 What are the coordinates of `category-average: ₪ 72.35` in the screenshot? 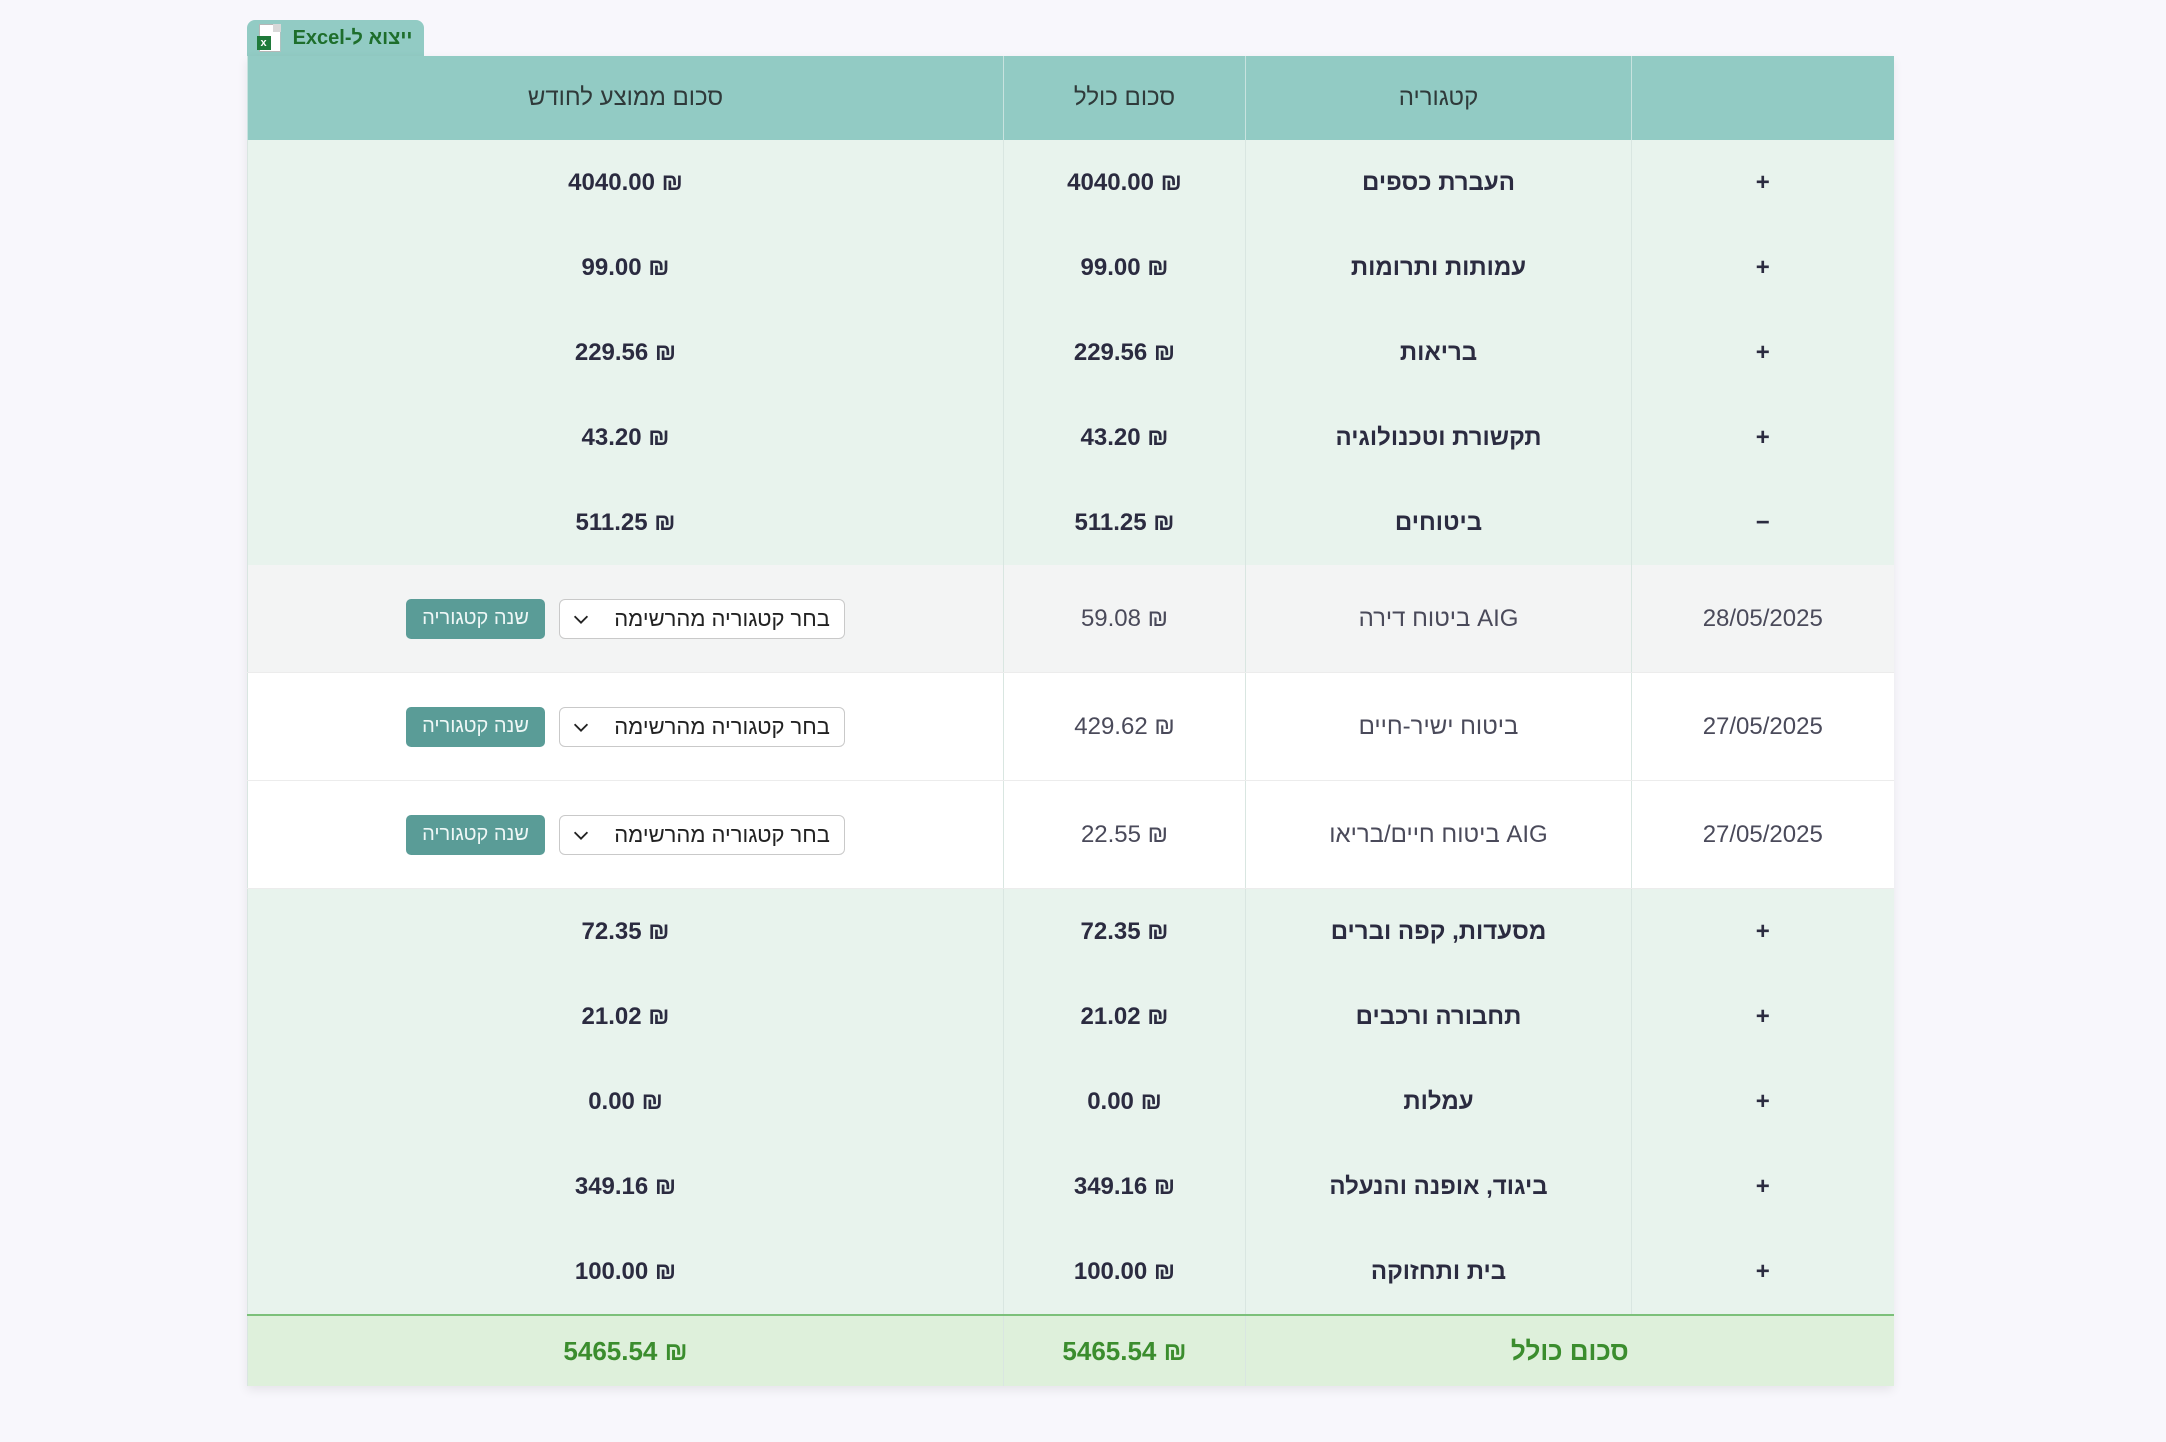 It's located at (625, 931).